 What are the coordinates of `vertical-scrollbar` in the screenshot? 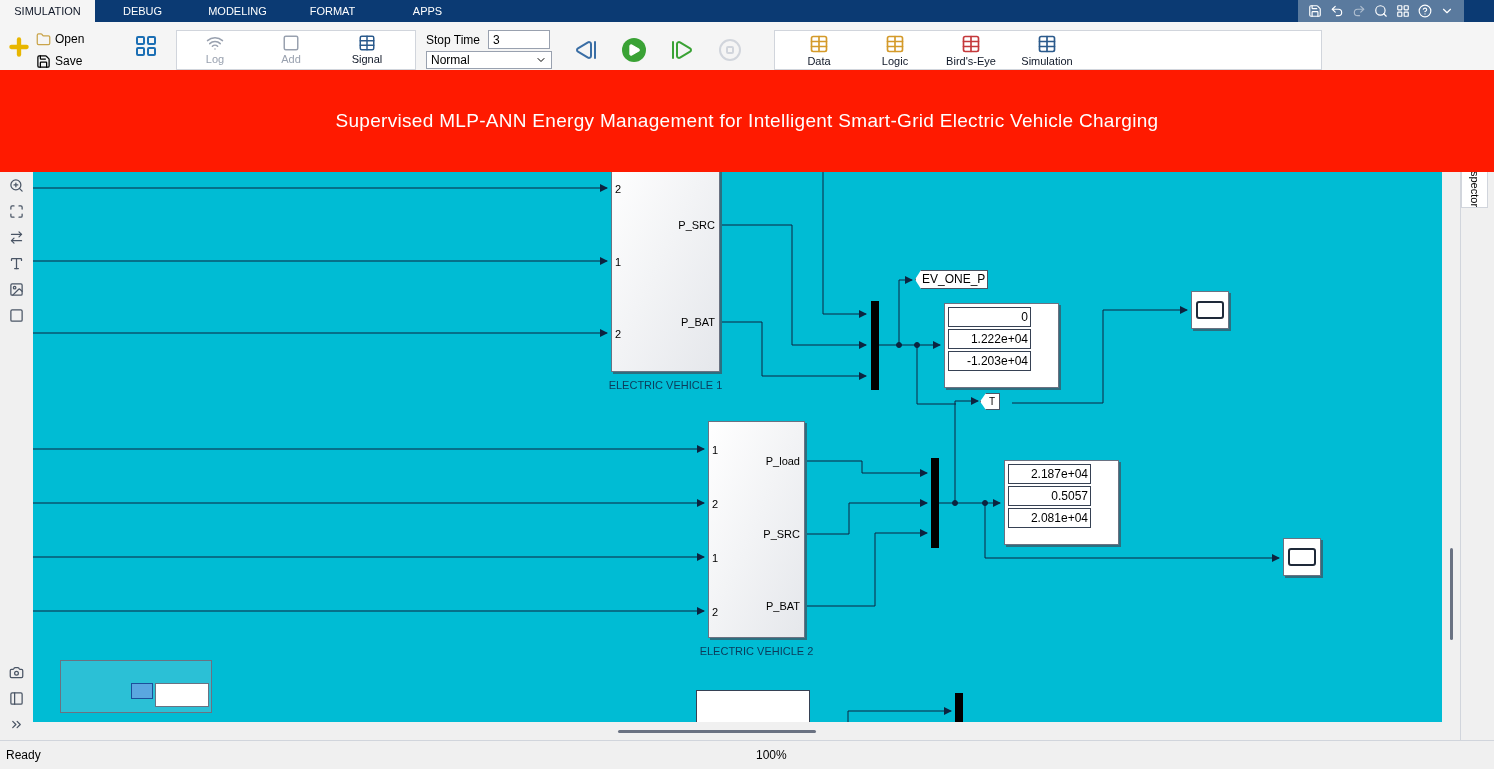 It's located at (1451, 594).